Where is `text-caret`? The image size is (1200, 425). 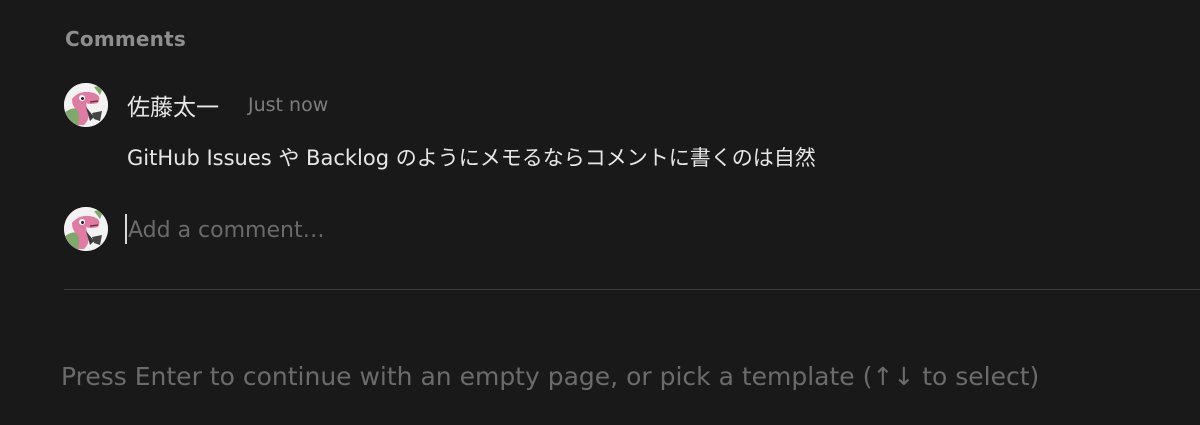
text-caret is located at coordinates (126, 229).